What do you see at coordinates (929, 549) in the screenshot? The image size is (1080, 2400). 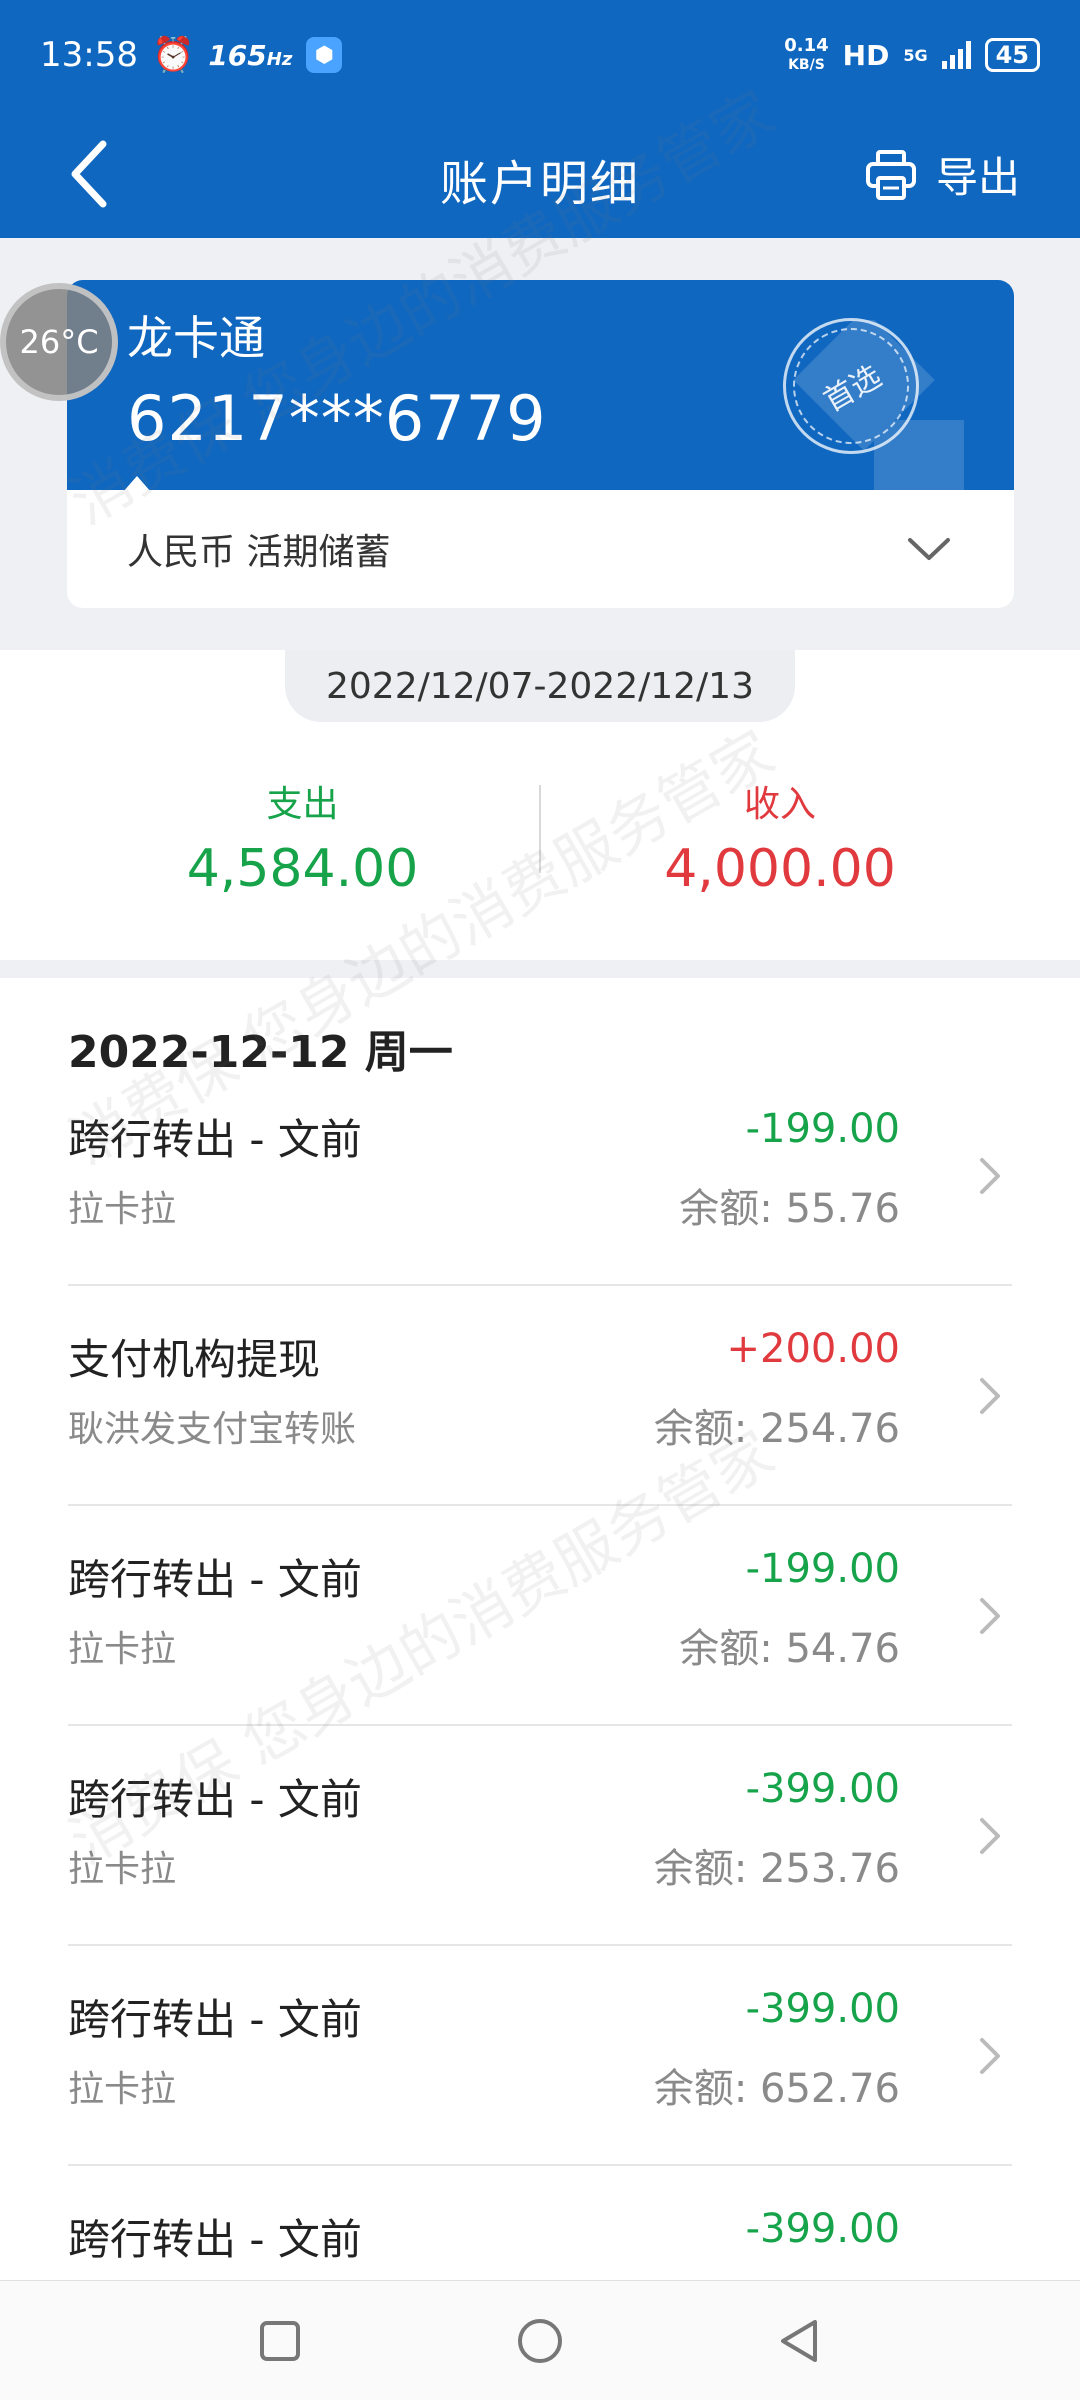 I see `chevron-down-icon` at bounding box center [929, 549].